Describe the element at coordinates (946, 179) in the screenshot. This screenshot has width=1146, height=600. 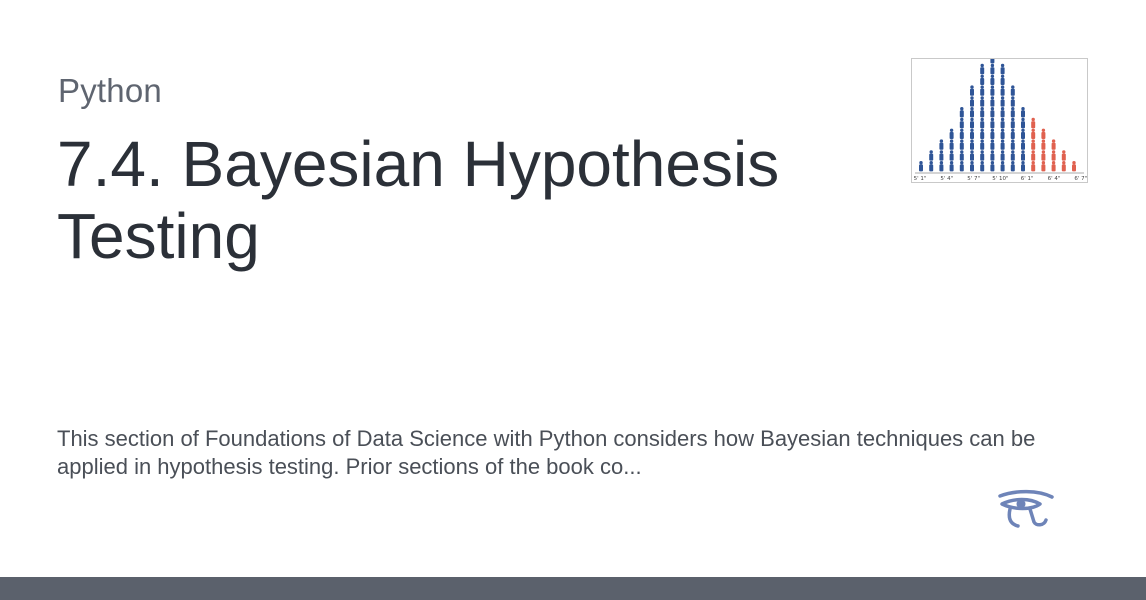
I see `thumbnail-axis-label: 5' 4"` at that location.